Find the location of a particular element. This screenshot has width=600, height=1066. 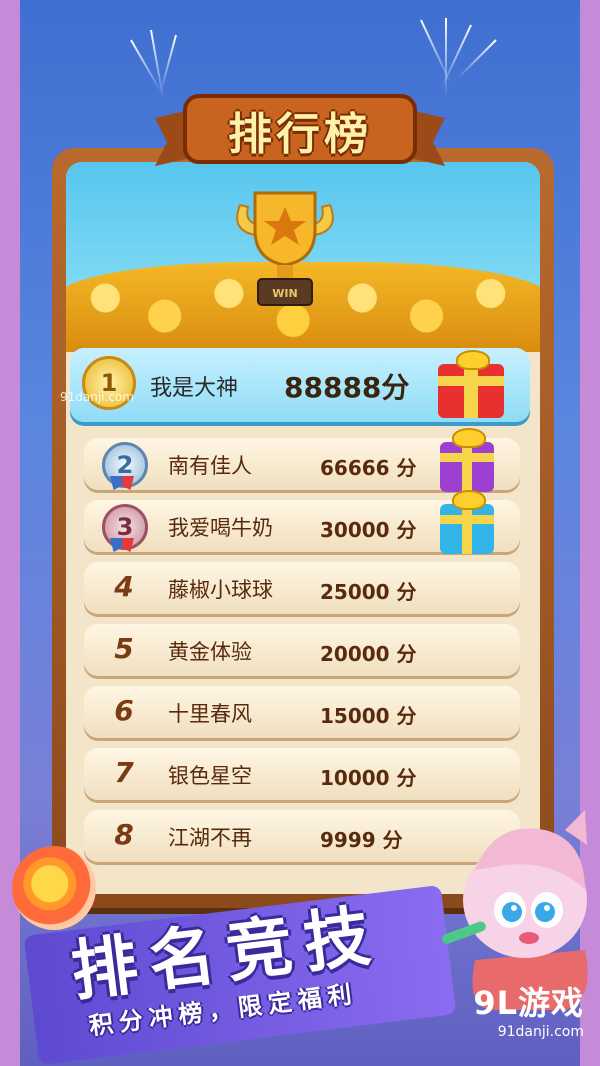

player-score: 66666 分 is located at coordinates (368, 468).